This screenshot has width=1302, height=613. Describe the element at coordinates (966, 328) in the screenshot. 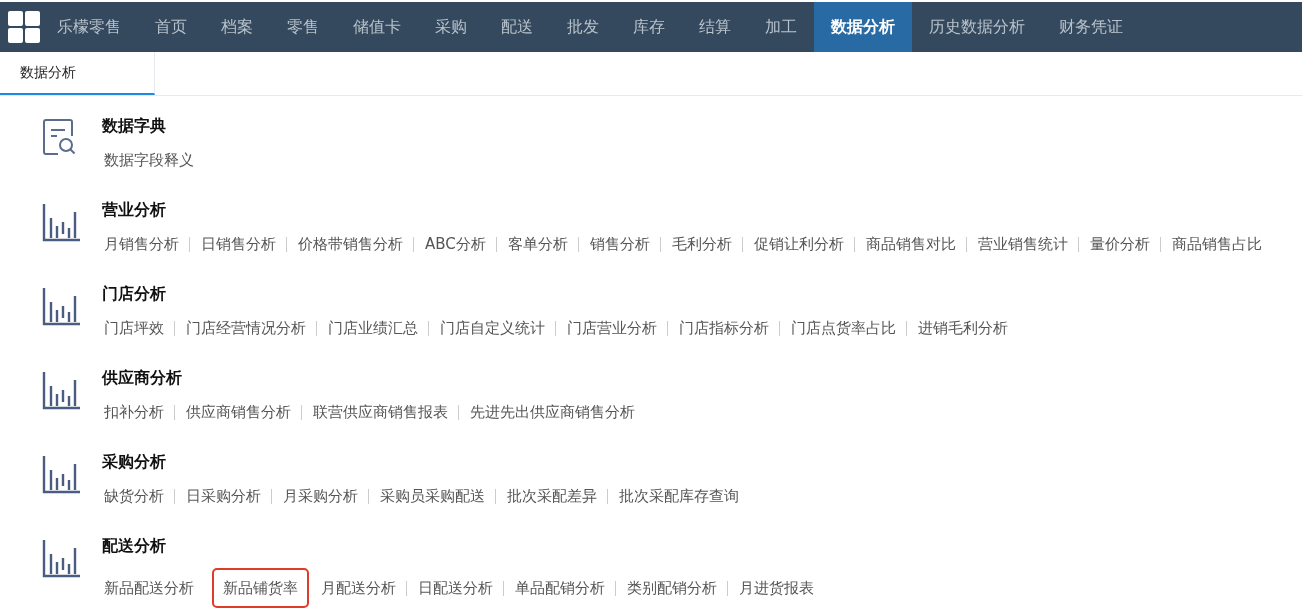

I see `report-link: 进销毛利分析` at that location.